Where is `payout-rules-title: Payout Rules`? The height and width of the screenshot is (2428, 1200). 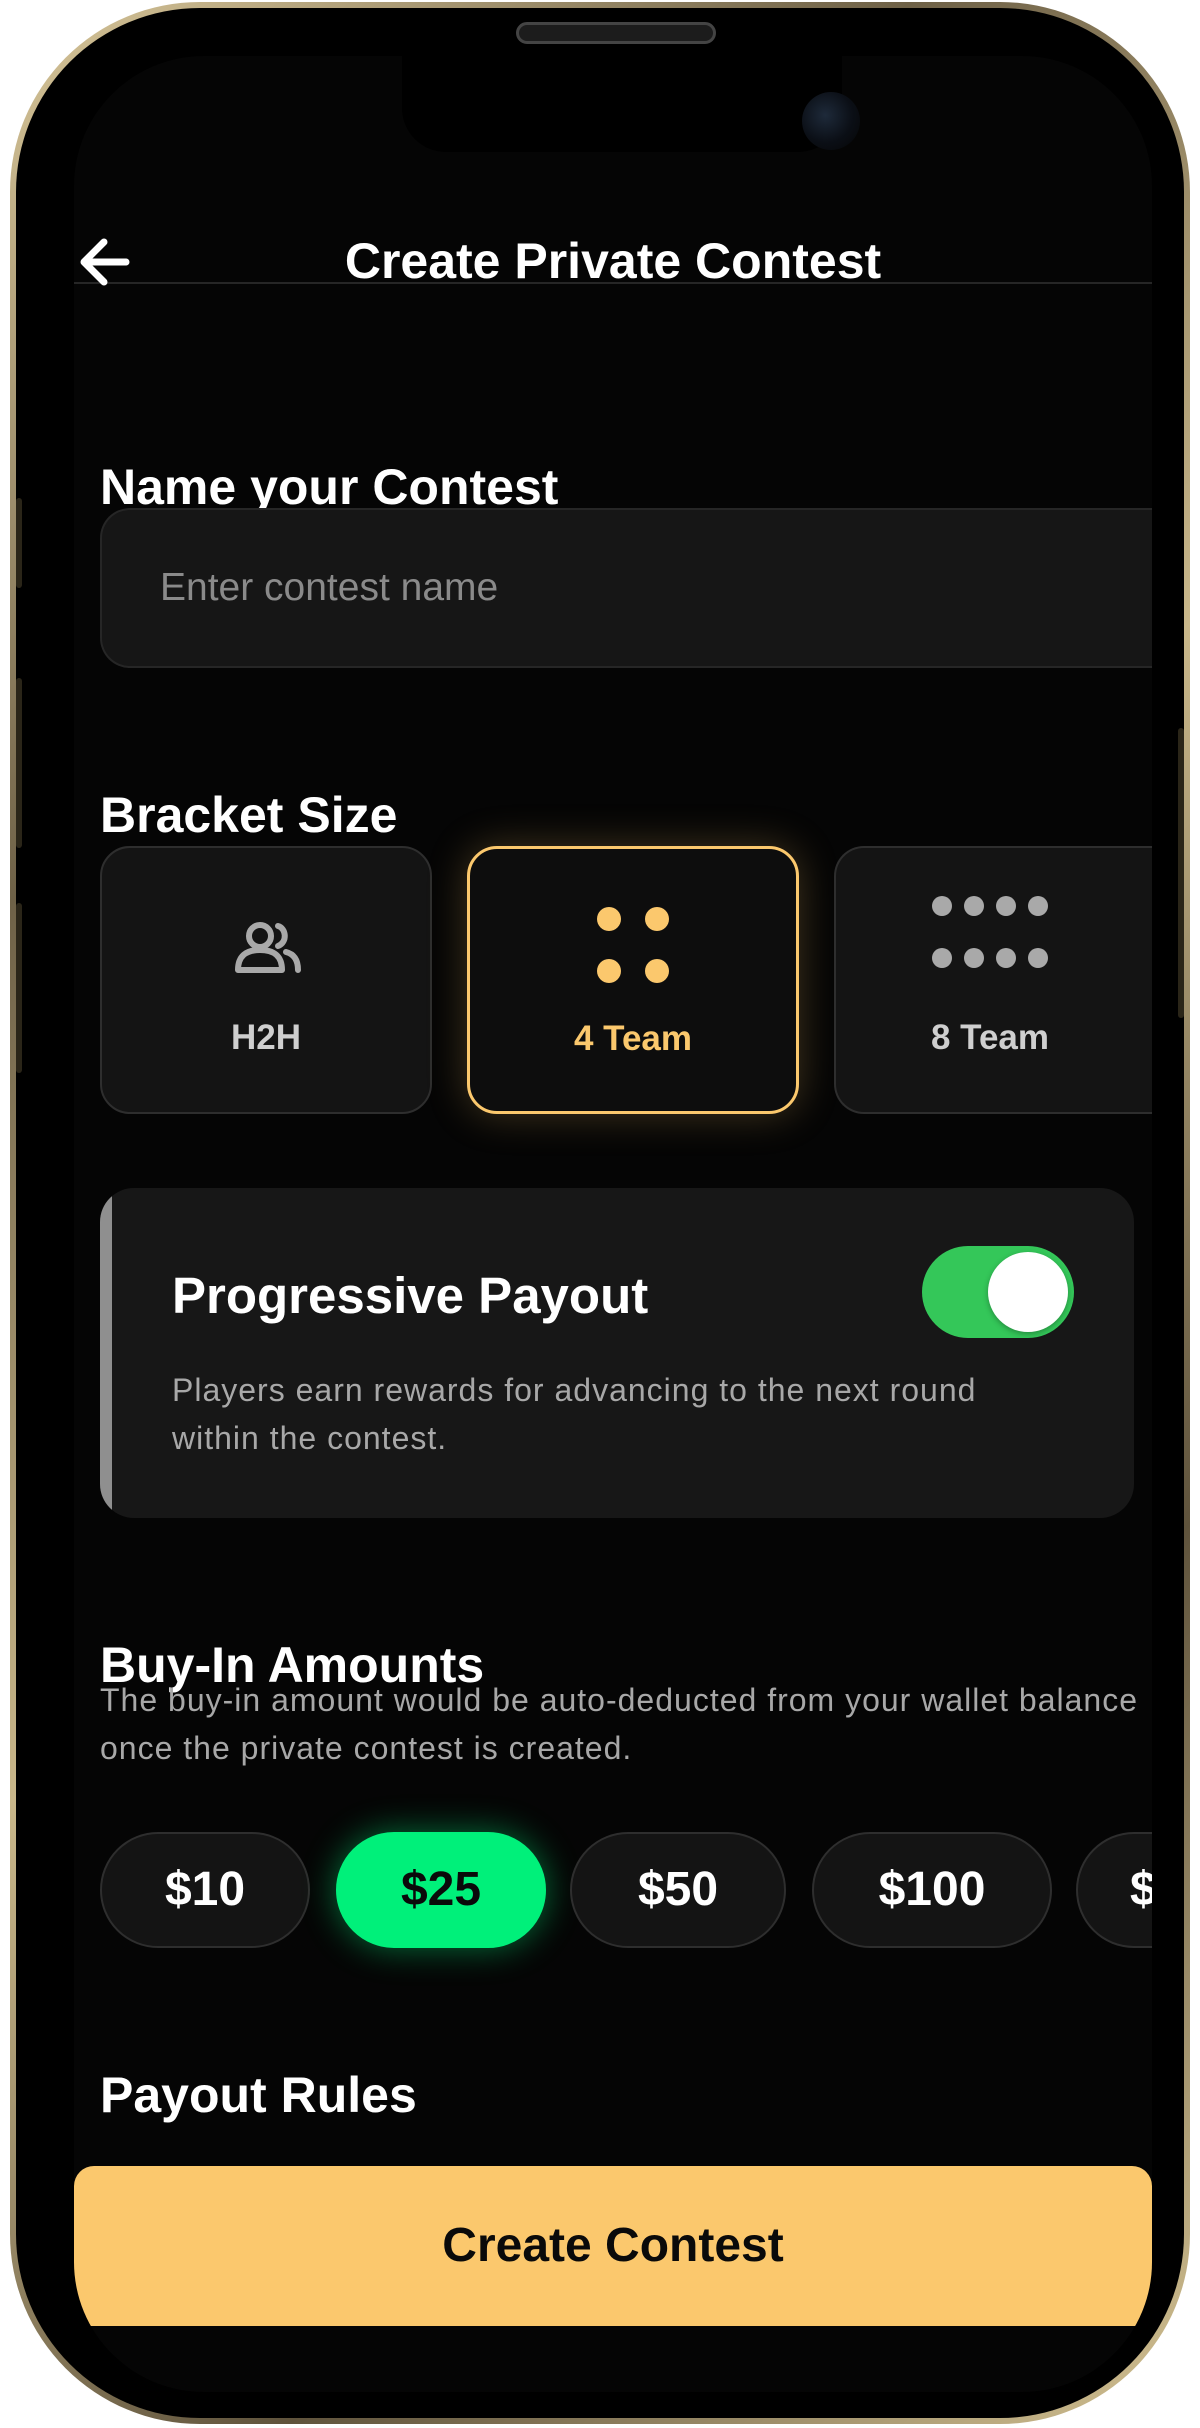
payout-rules-title: Payout Rules is located at coordinates (258, 2095).